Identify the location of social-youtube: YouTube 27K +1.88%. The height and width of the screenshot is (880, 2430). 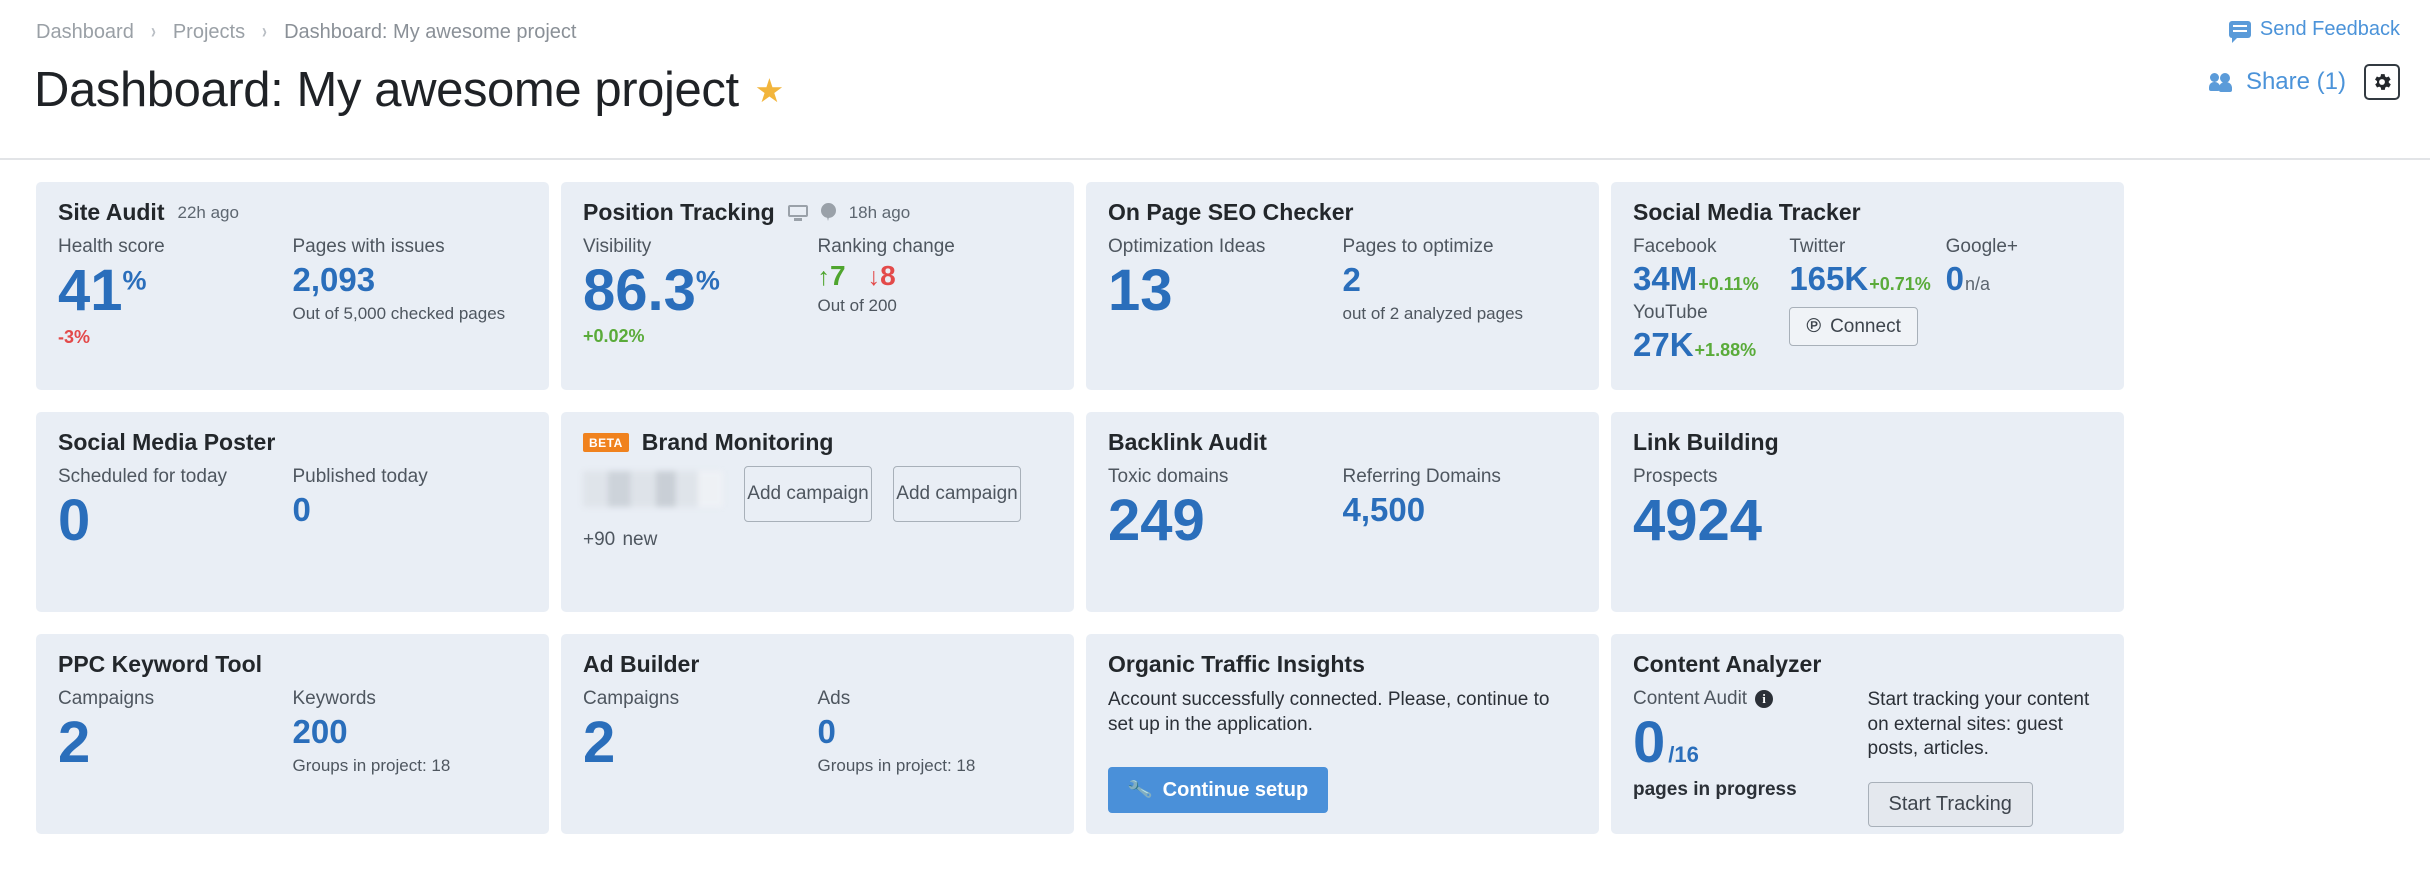
(1711, 333).